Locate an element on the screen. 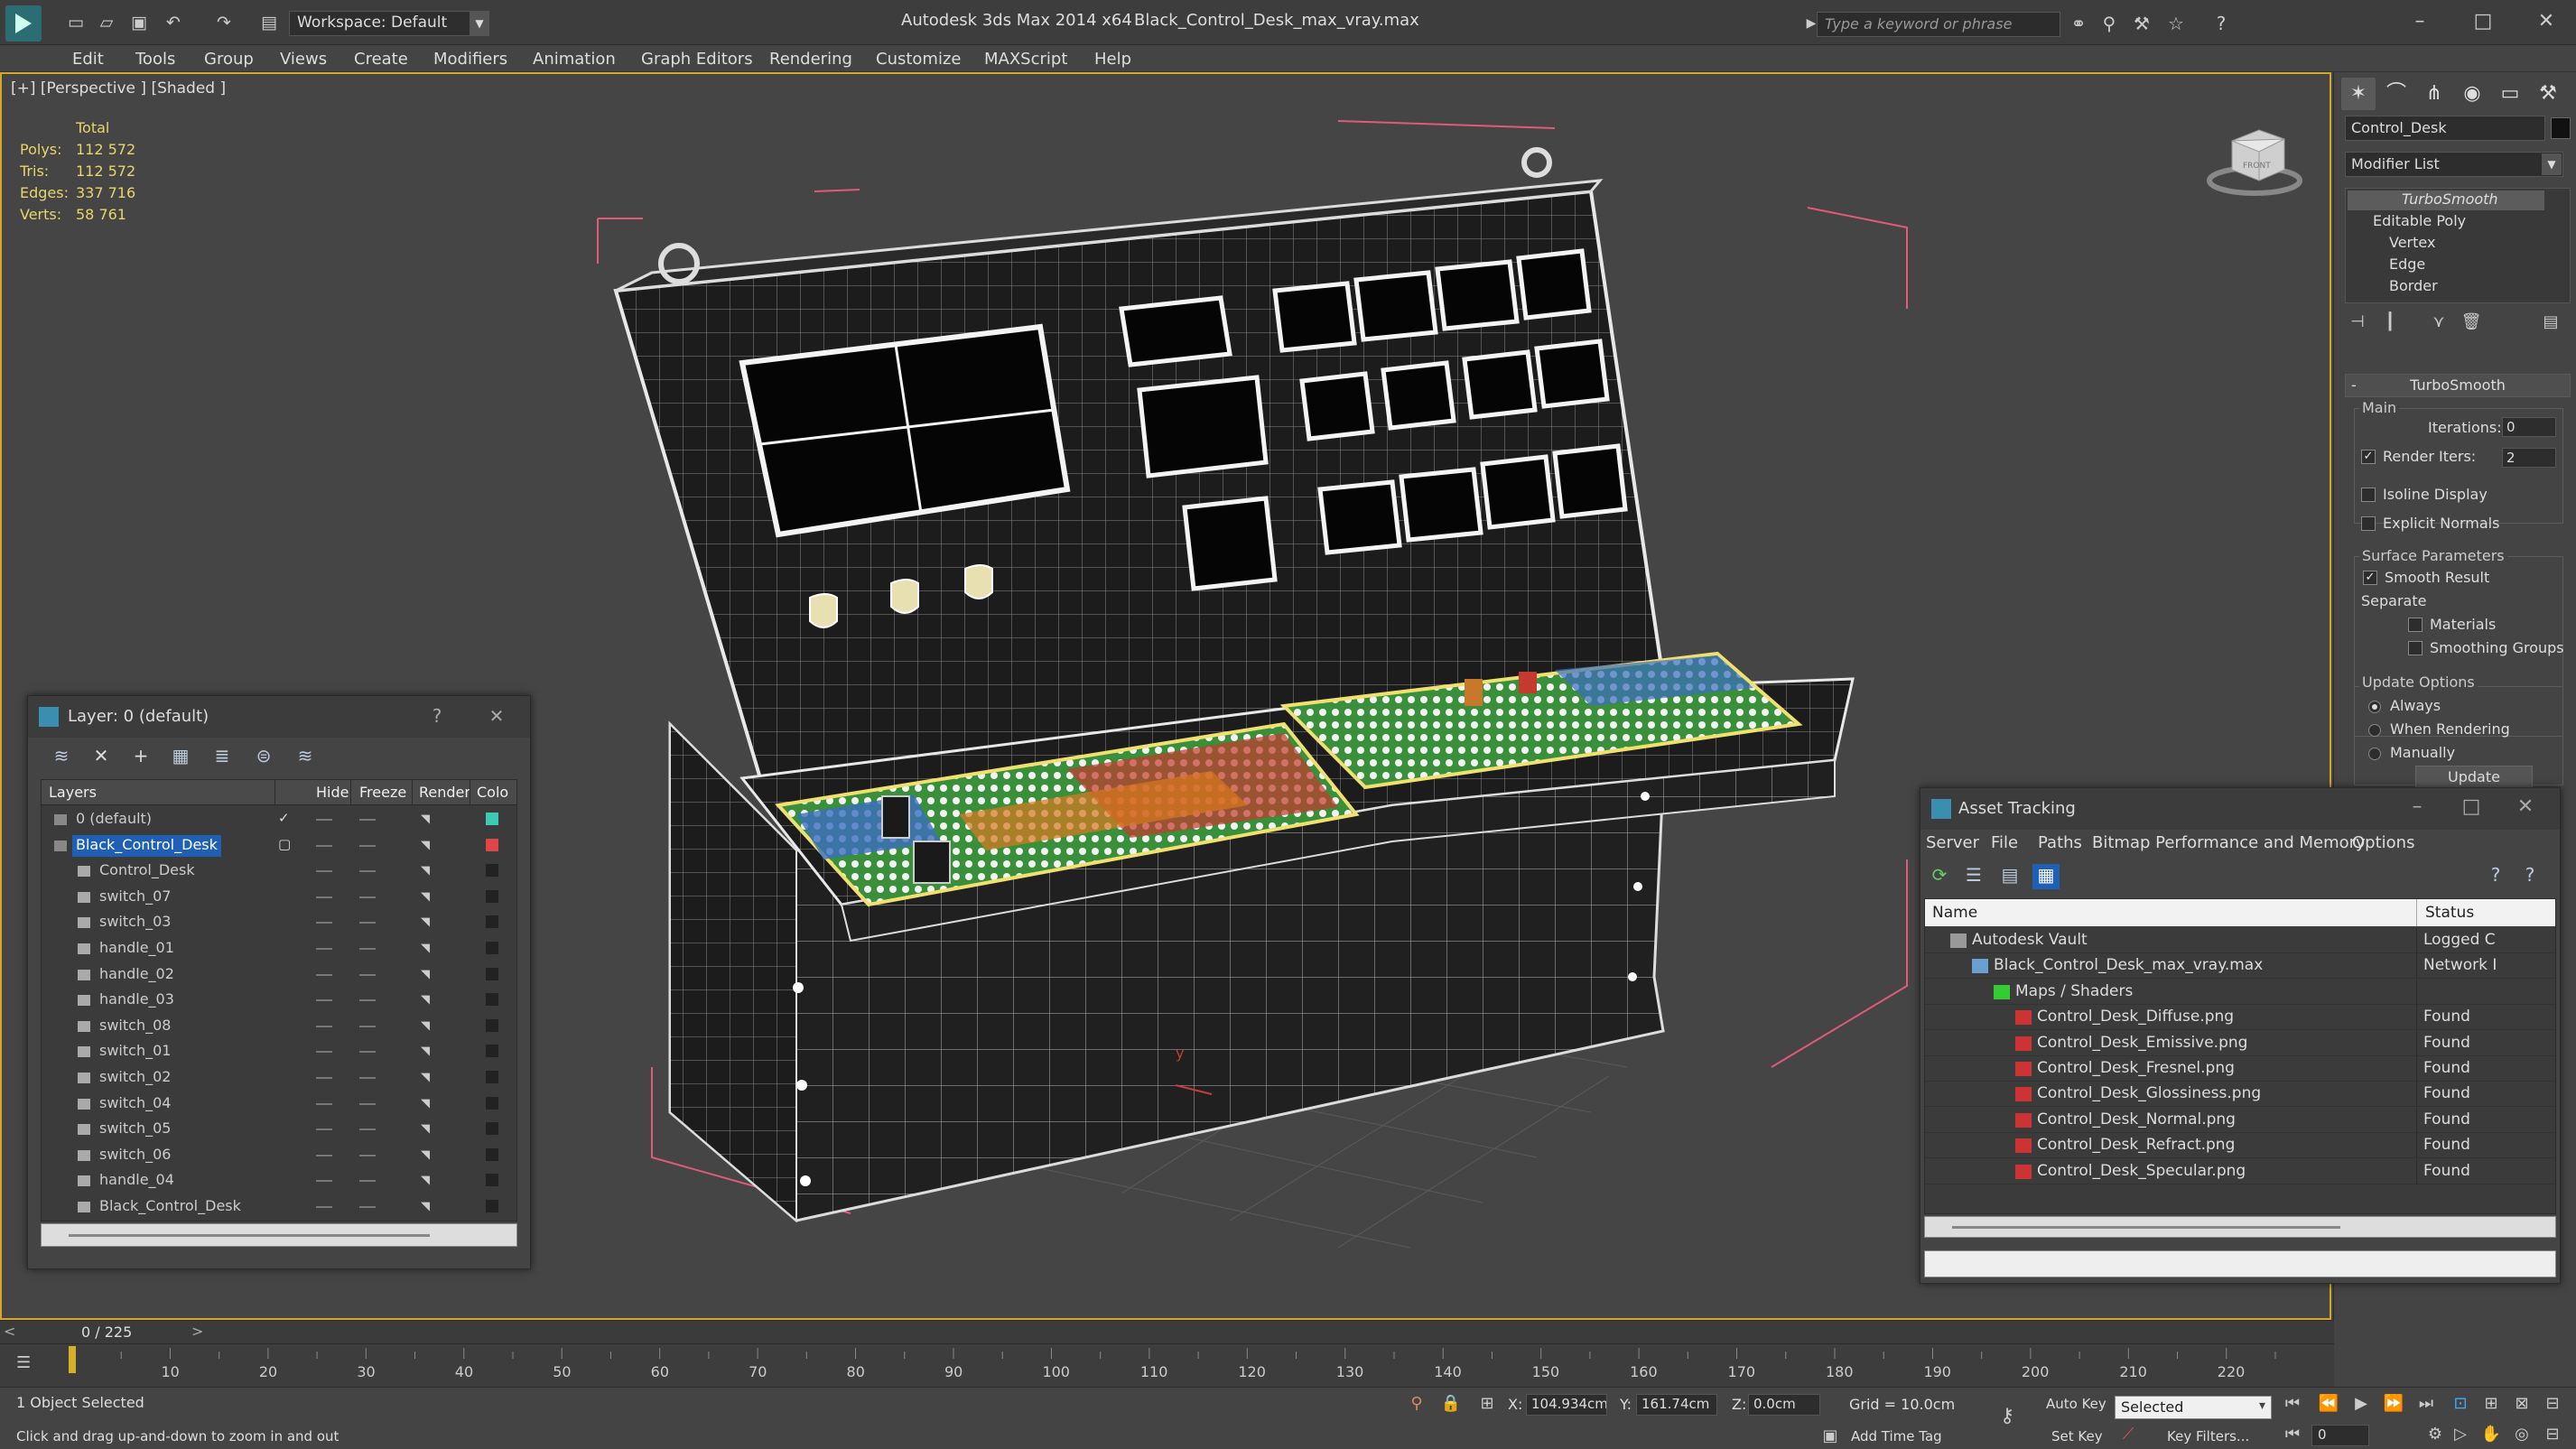 This screenshot has width=2576, height=1449. col-status: Status is located at coordinates (2449, 913).